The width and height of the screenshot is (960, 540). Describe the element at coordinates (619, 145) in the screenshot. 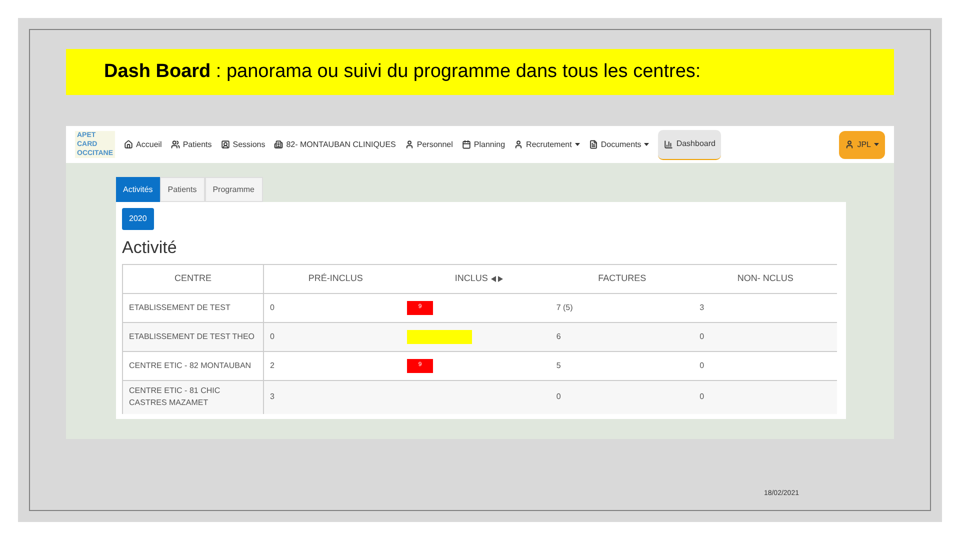

I see `nav-item: Documents` at that location.